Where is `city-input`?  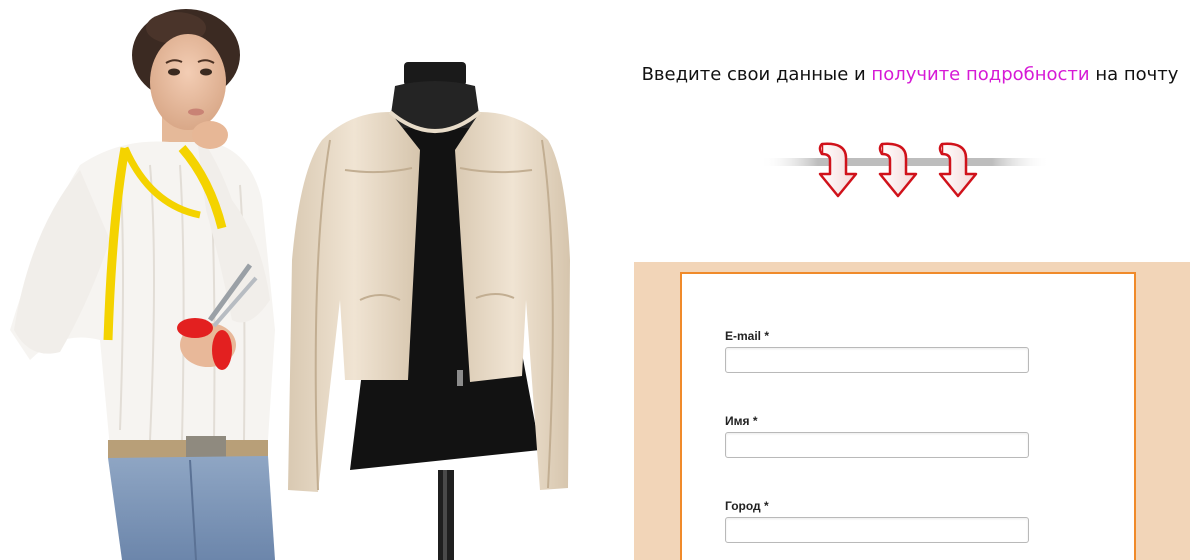 city-input is located at coordinates (877, 530).